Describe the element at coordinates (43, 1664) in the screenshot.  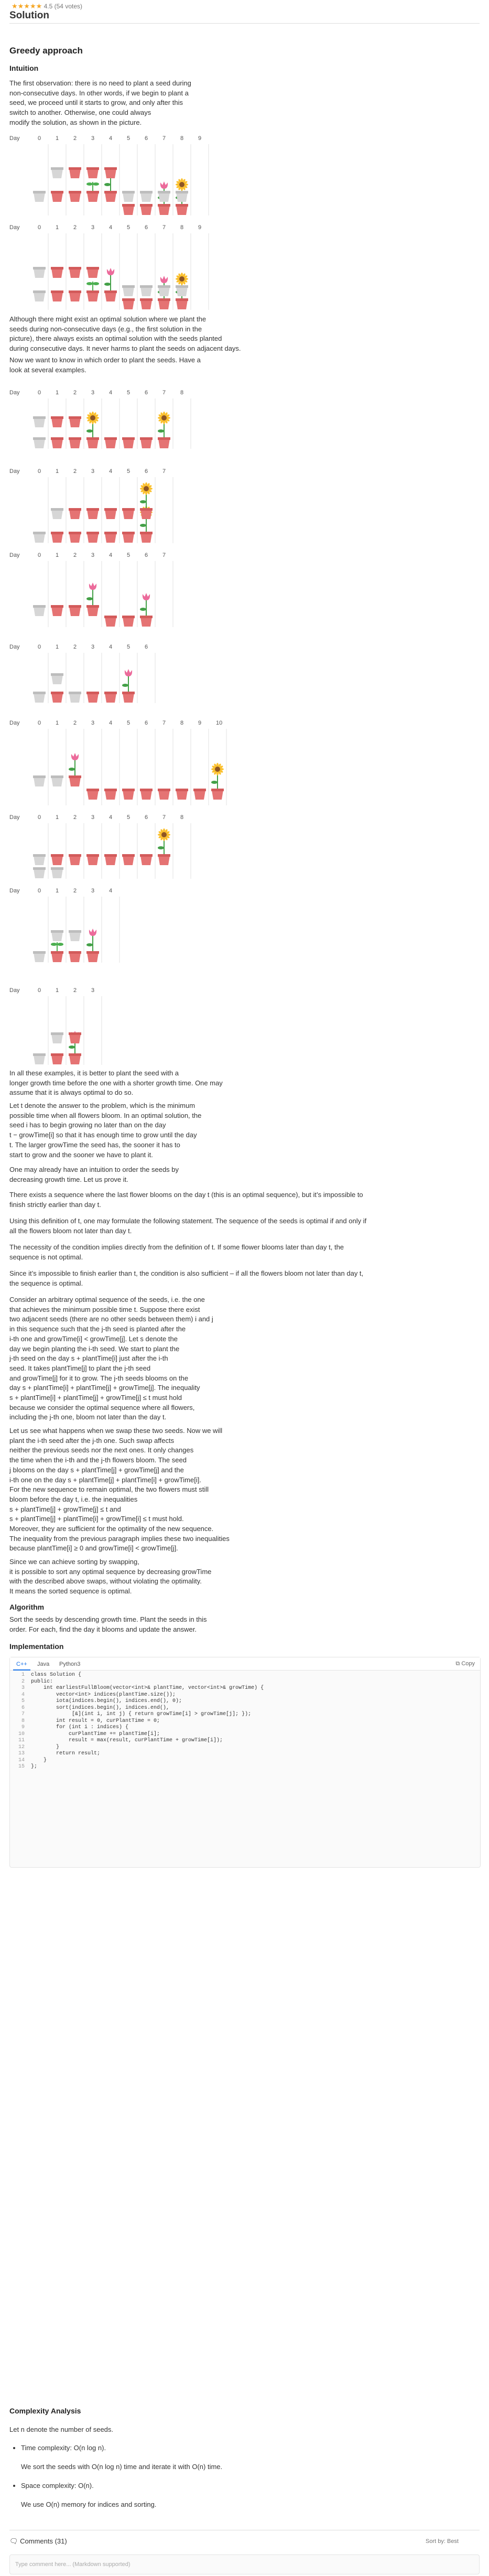
I see `tab-java: Java` at that location.